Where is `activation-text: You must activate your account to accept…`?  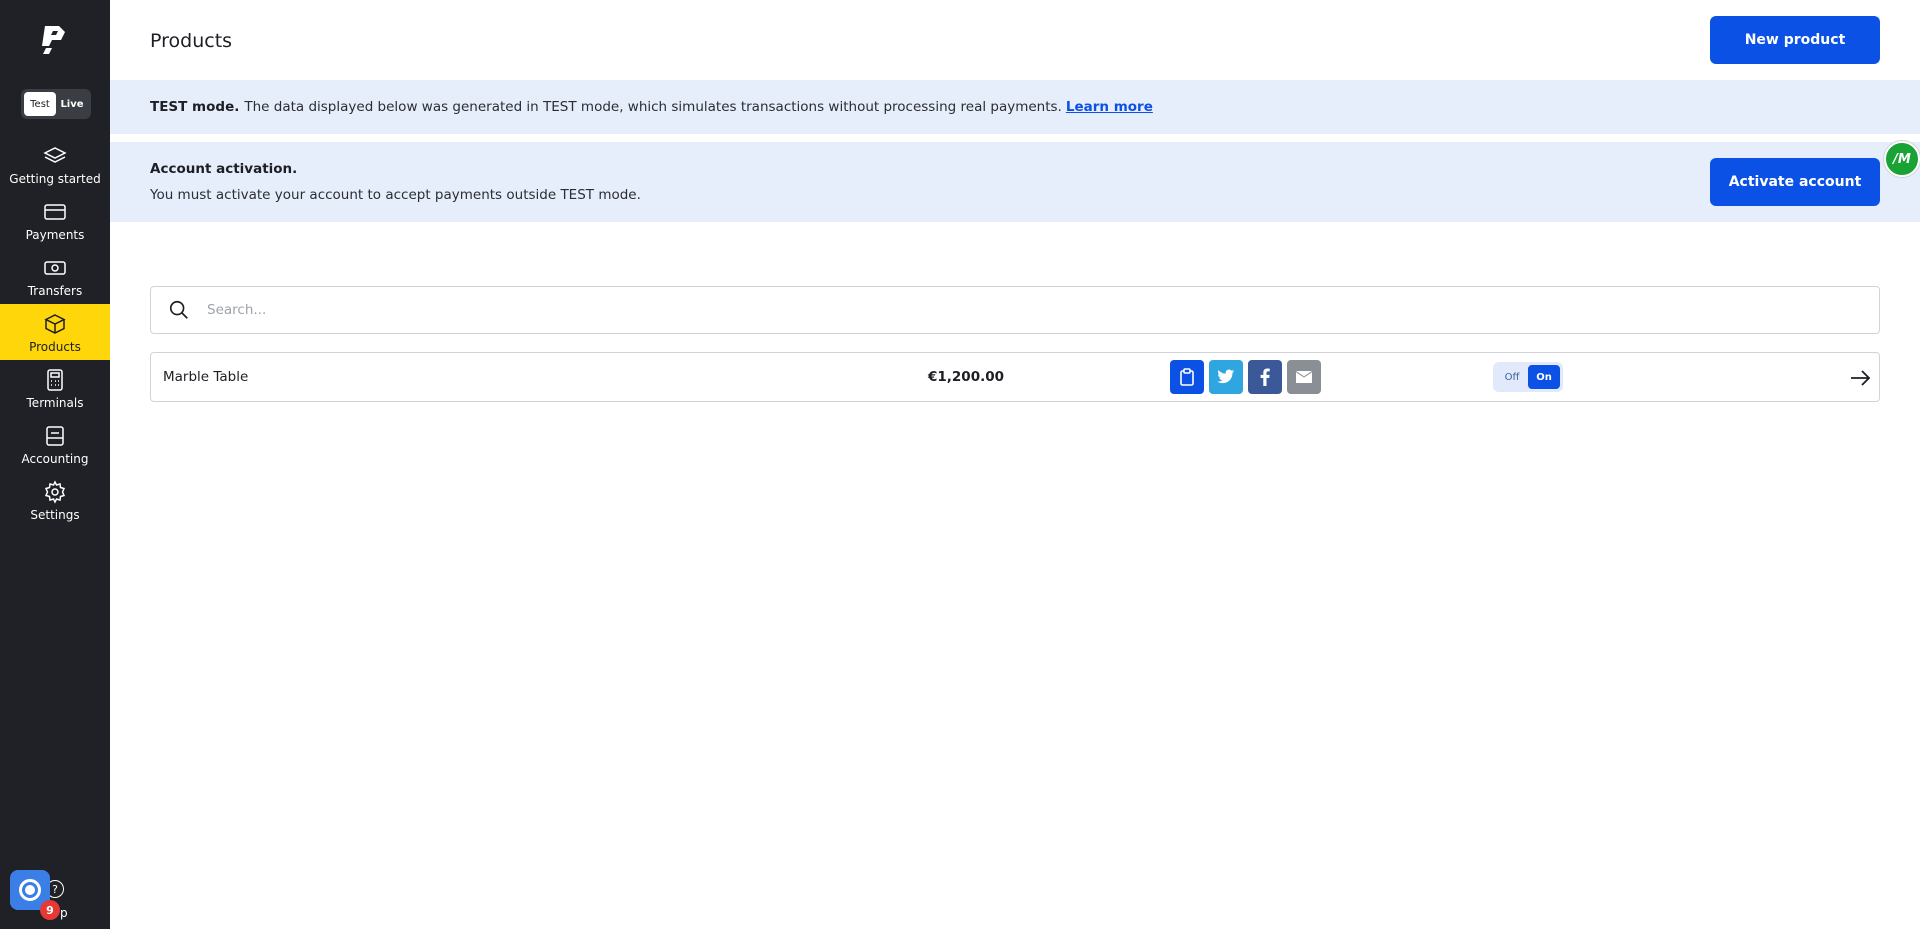 activation-text: You must activate your account to accept… is located at coordinates (395, 195).